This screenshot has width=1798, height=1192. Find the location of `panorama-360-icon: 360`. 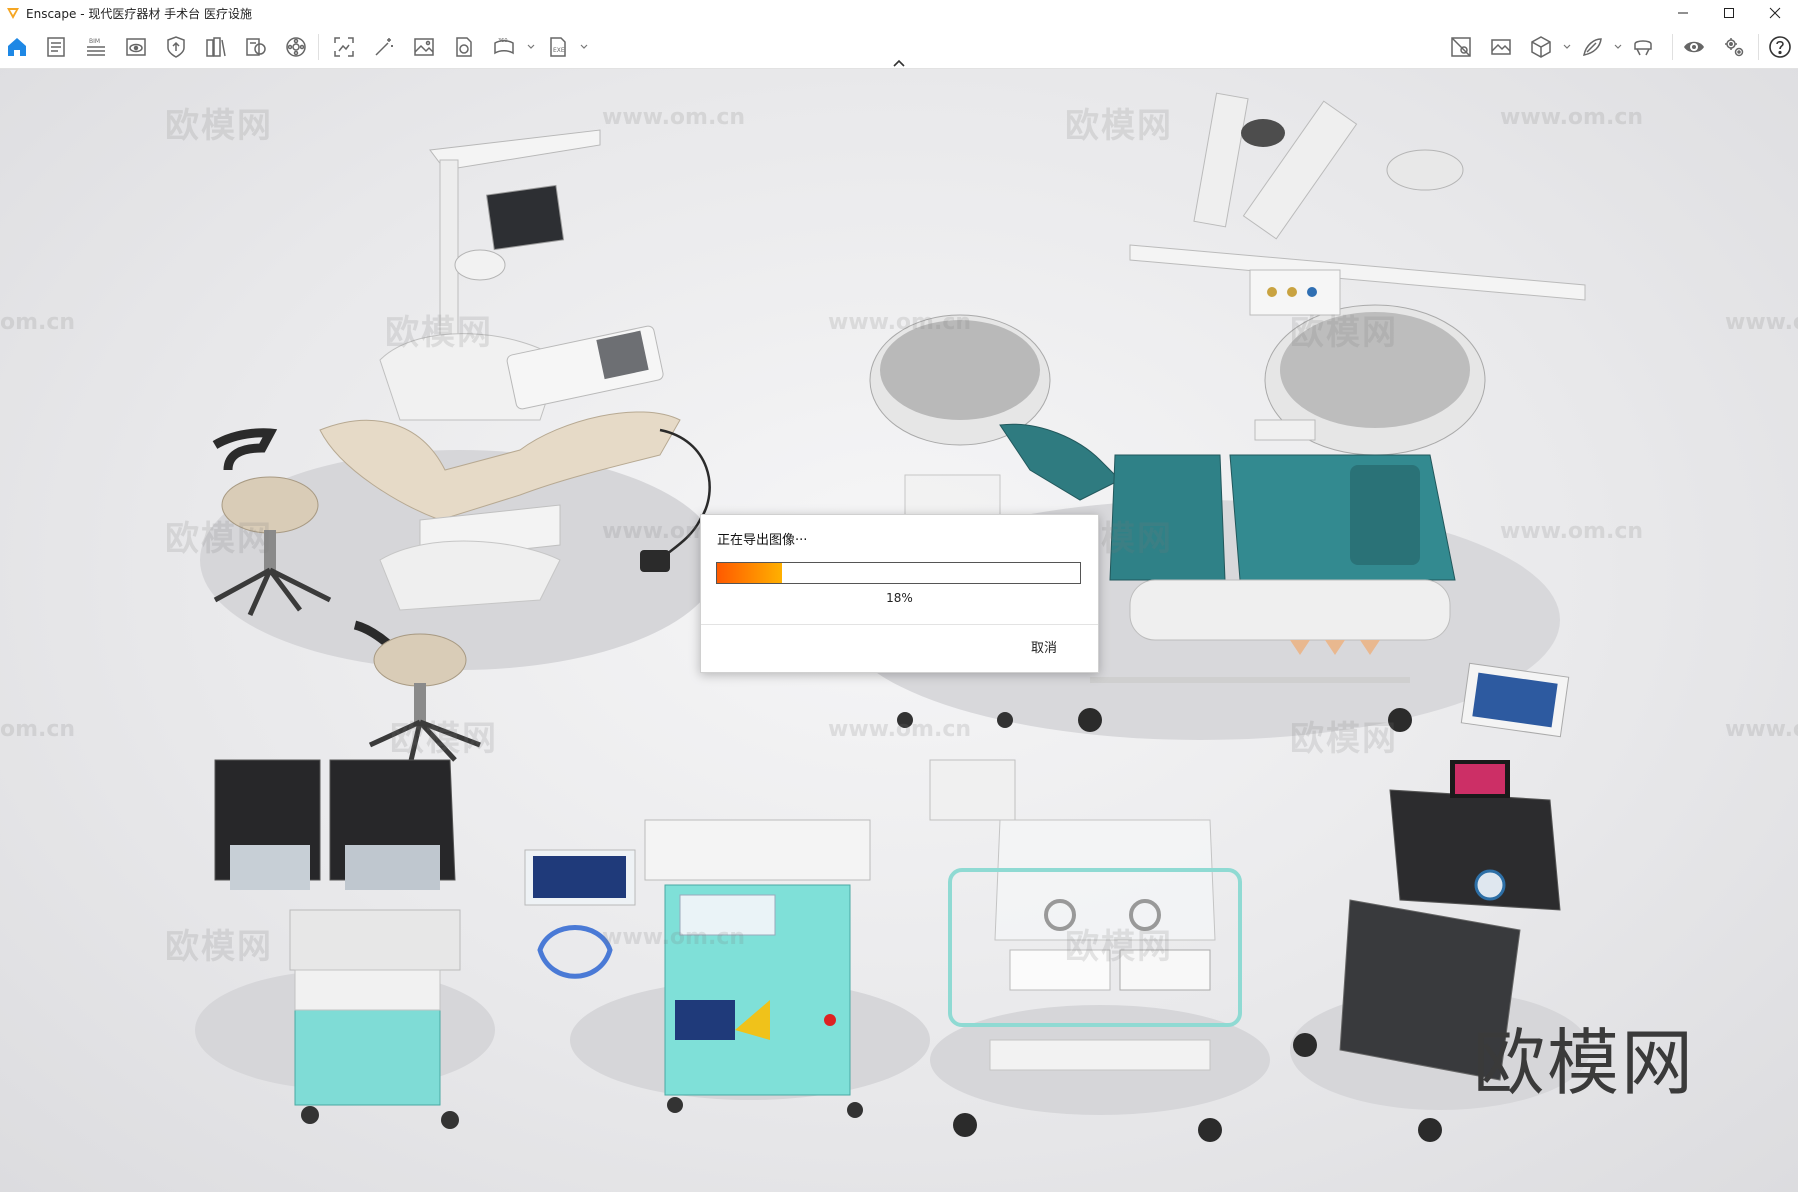

panorama-360-icon: 360 is located at coordinates (504, 46).